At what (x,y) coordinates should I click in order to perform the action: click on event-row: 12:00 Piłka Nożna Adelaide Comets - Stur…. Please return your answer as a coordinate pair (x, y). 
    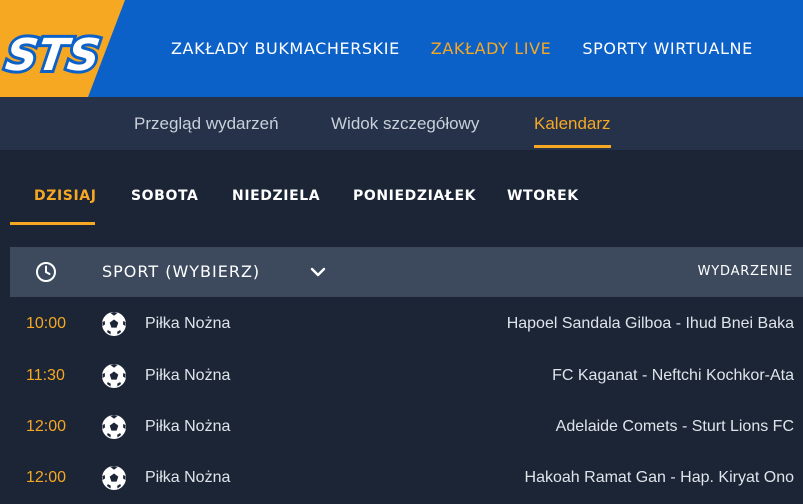
    Looking at the image, I should click on (406, 427).